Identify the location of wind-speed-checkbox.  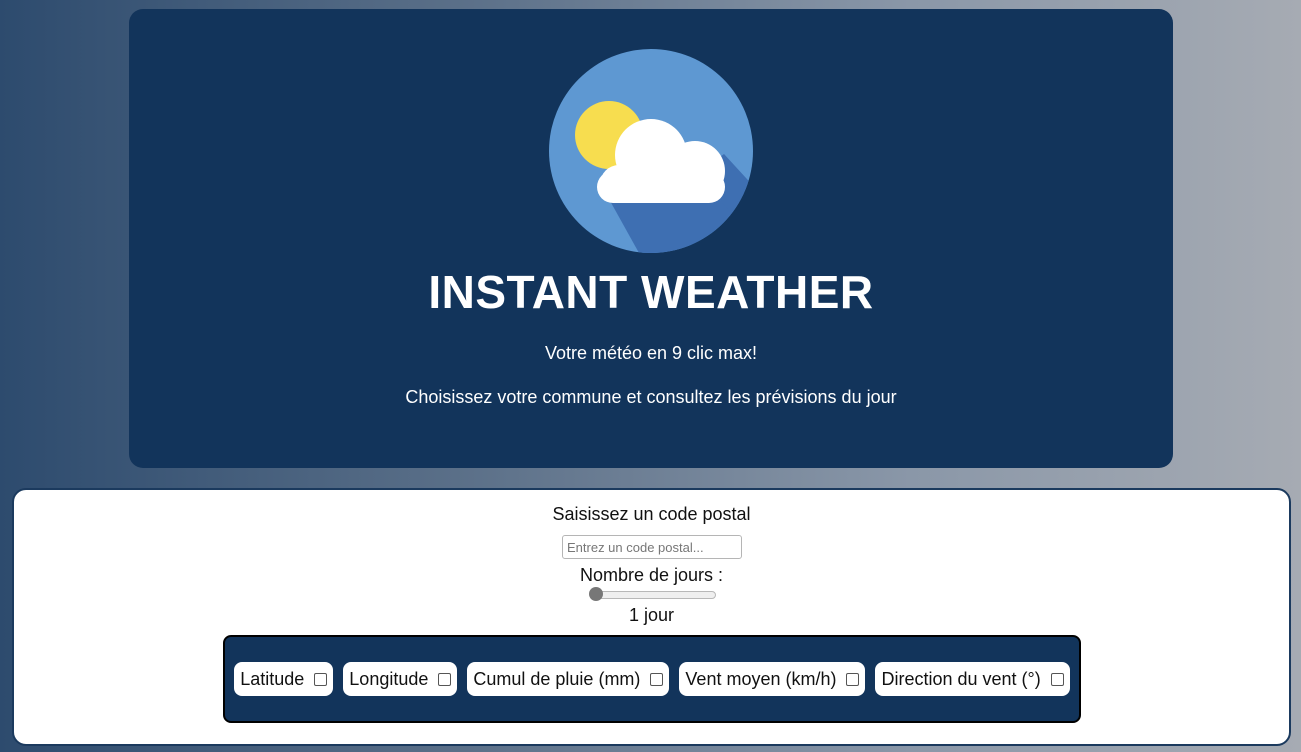
(853, 679).